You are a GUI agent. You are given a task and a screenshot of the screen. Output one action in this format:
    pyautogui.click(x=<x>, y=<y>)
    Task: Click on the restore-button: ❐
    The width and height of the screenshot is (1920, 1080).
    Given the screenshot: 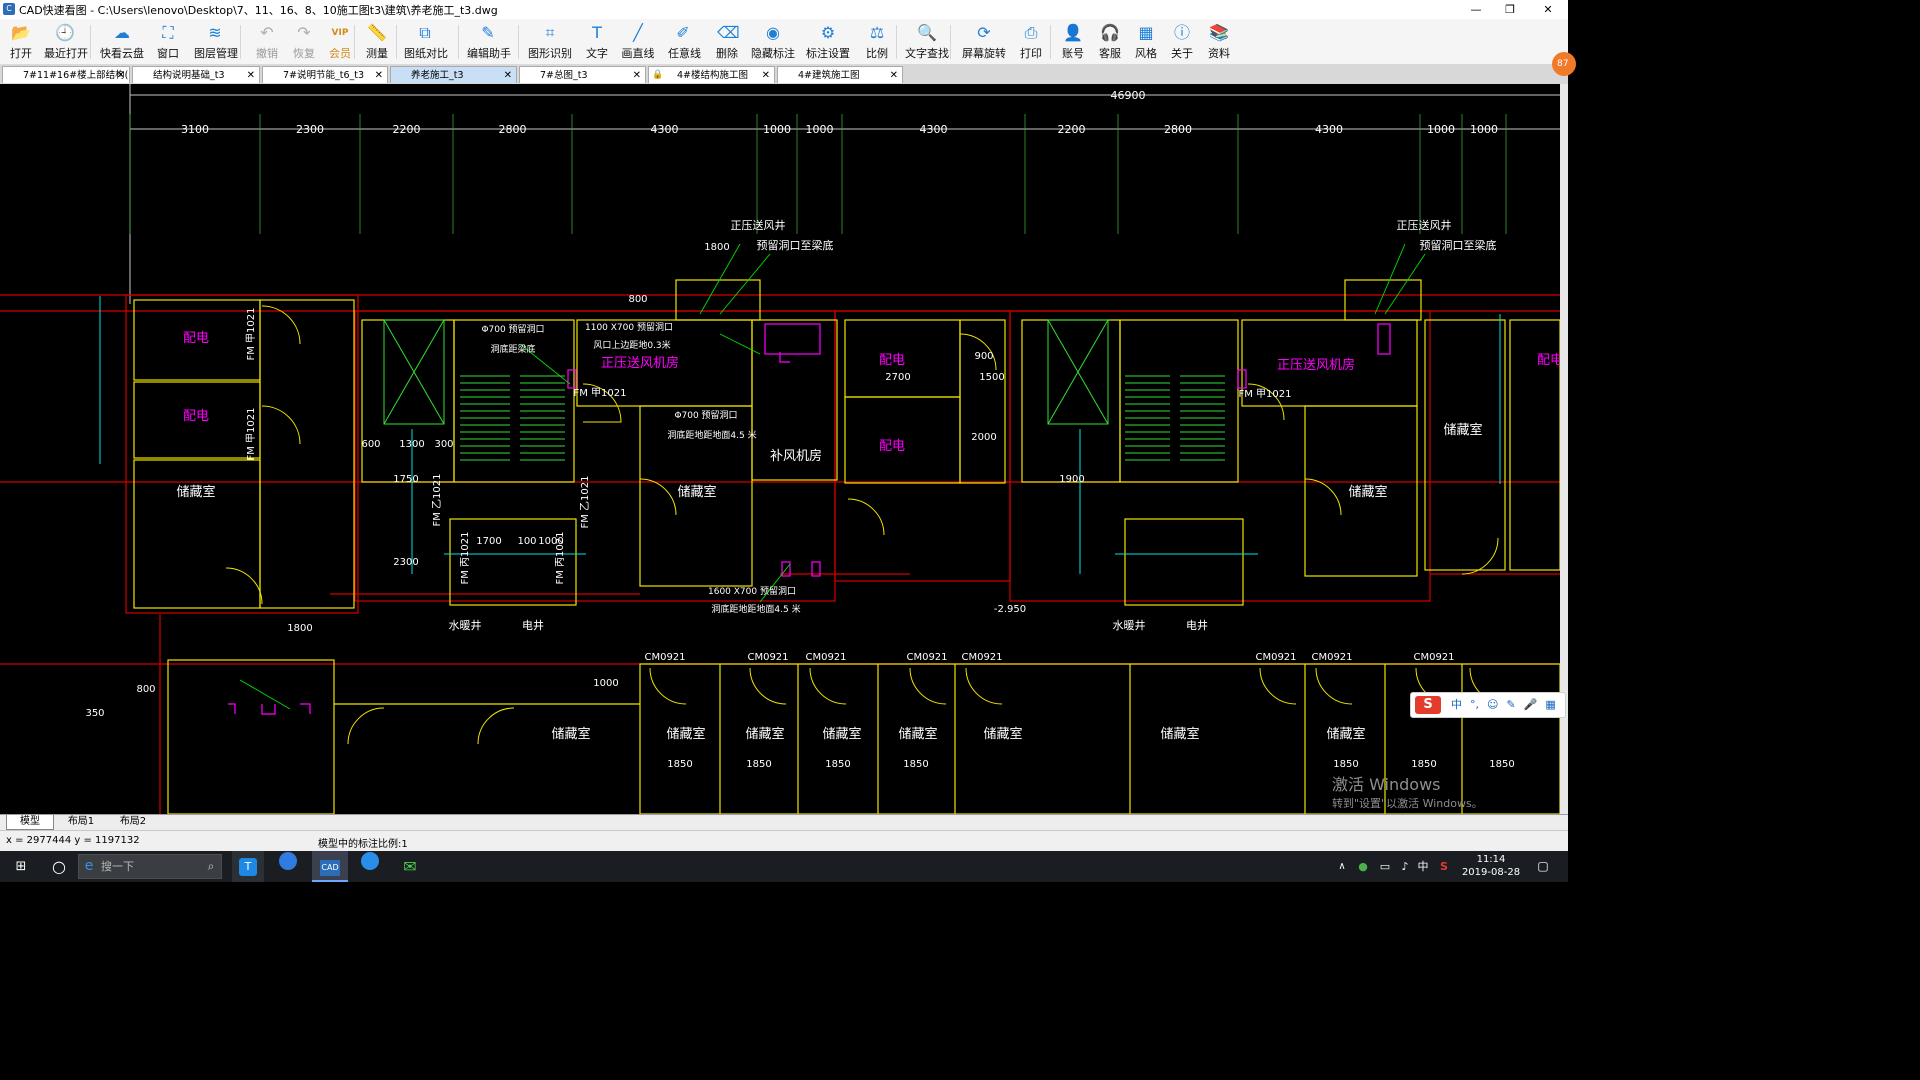 What is the action you would take?
    pyautogui.click(x=1510, y=9)
    